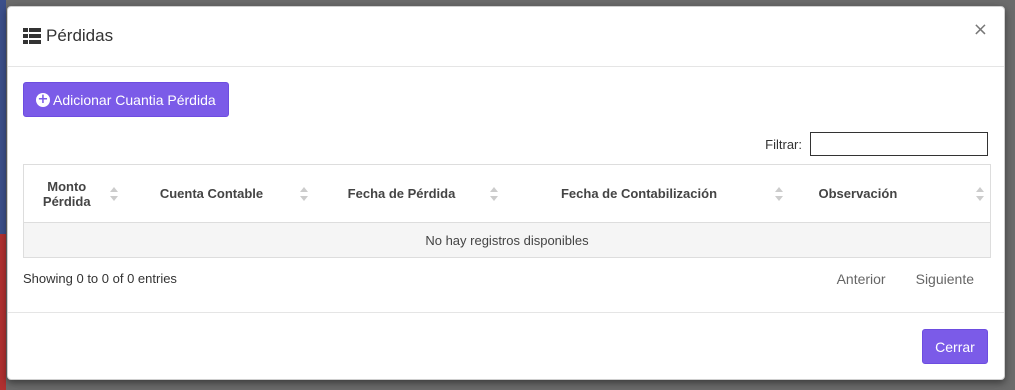 This screenshot has height=390, width=1015. Describe the element at coordinates (905, 279) in the screenshot. I see `pagination: Anterior Siguiente` at that location.